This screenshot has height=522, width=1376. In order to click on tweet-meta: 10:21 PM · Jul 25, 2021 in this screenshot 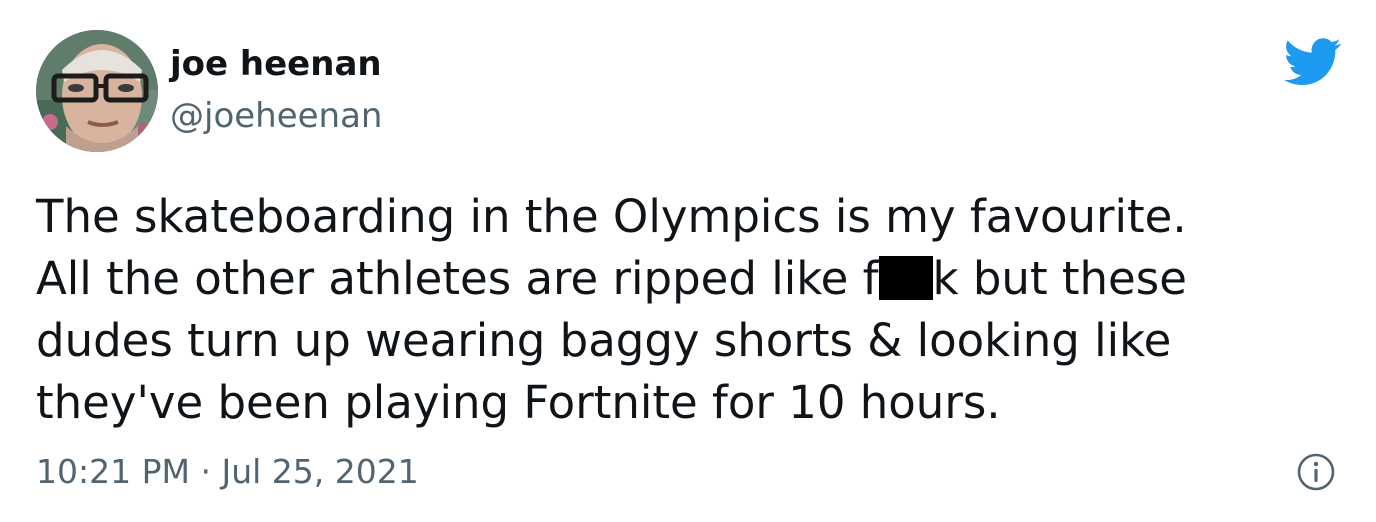, I will do `click(227, 472)`.